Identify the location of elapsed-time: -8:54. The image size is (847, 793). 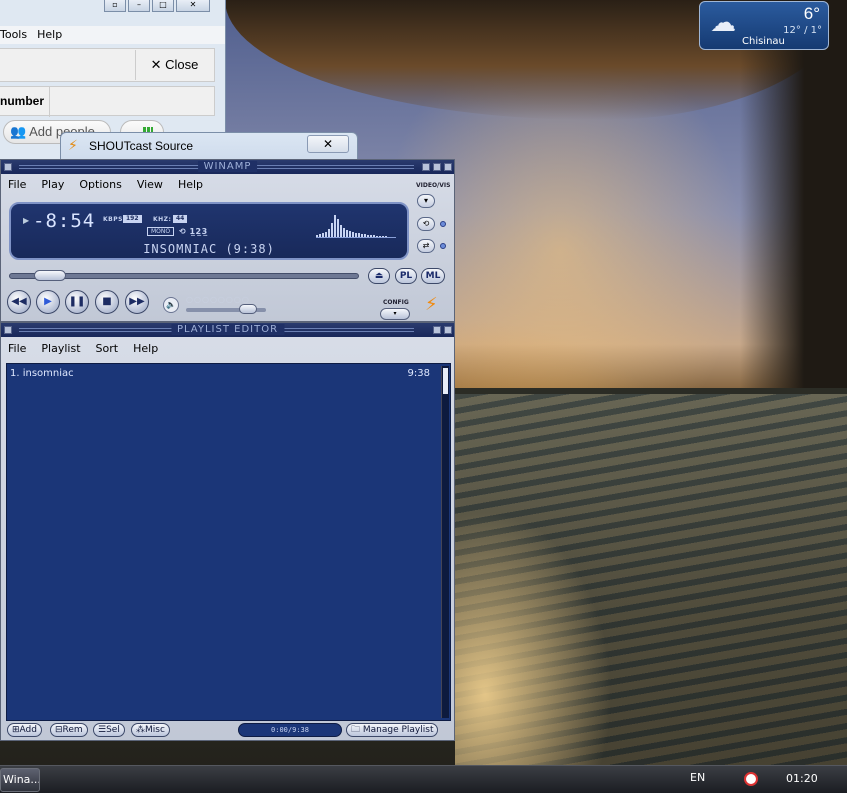
(64, 221).